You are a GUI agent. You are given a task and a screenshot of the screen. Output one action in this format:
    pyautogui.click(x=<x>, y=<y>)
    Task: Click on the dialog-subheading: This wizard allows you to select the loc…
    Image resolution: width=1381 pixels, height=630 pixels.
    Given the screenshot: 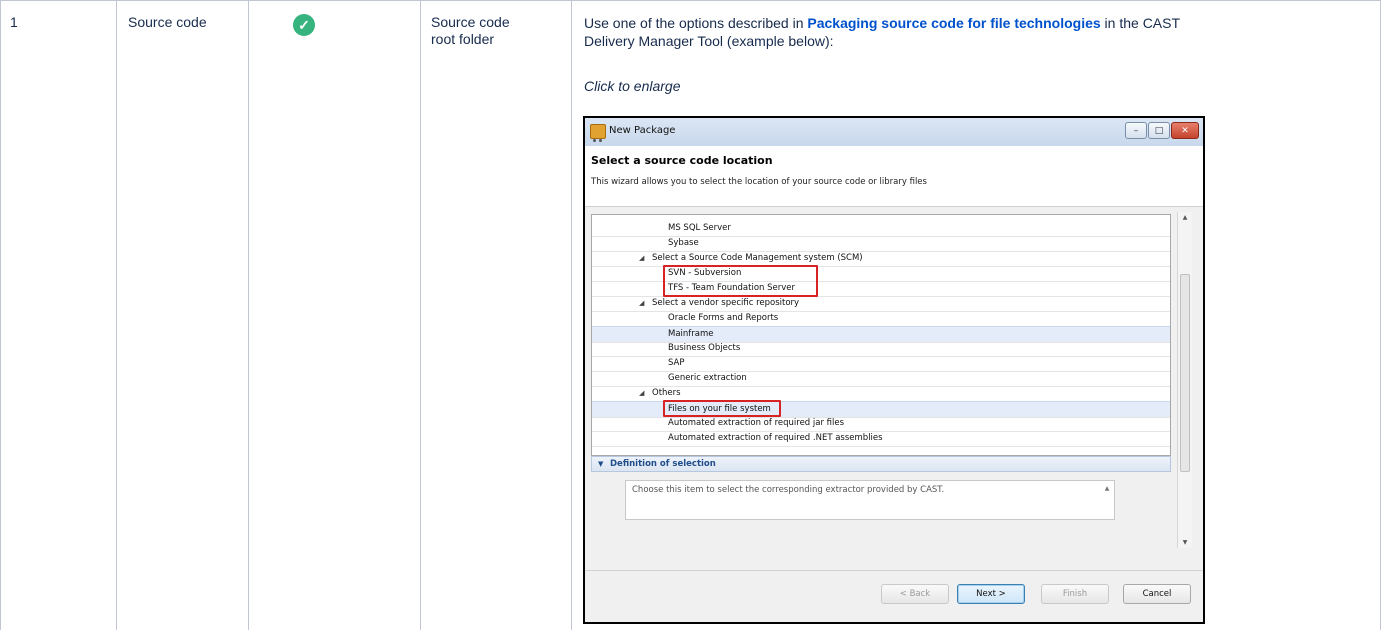 What is the action you would take?
    pyautogui.click(x=759, y=182)
    